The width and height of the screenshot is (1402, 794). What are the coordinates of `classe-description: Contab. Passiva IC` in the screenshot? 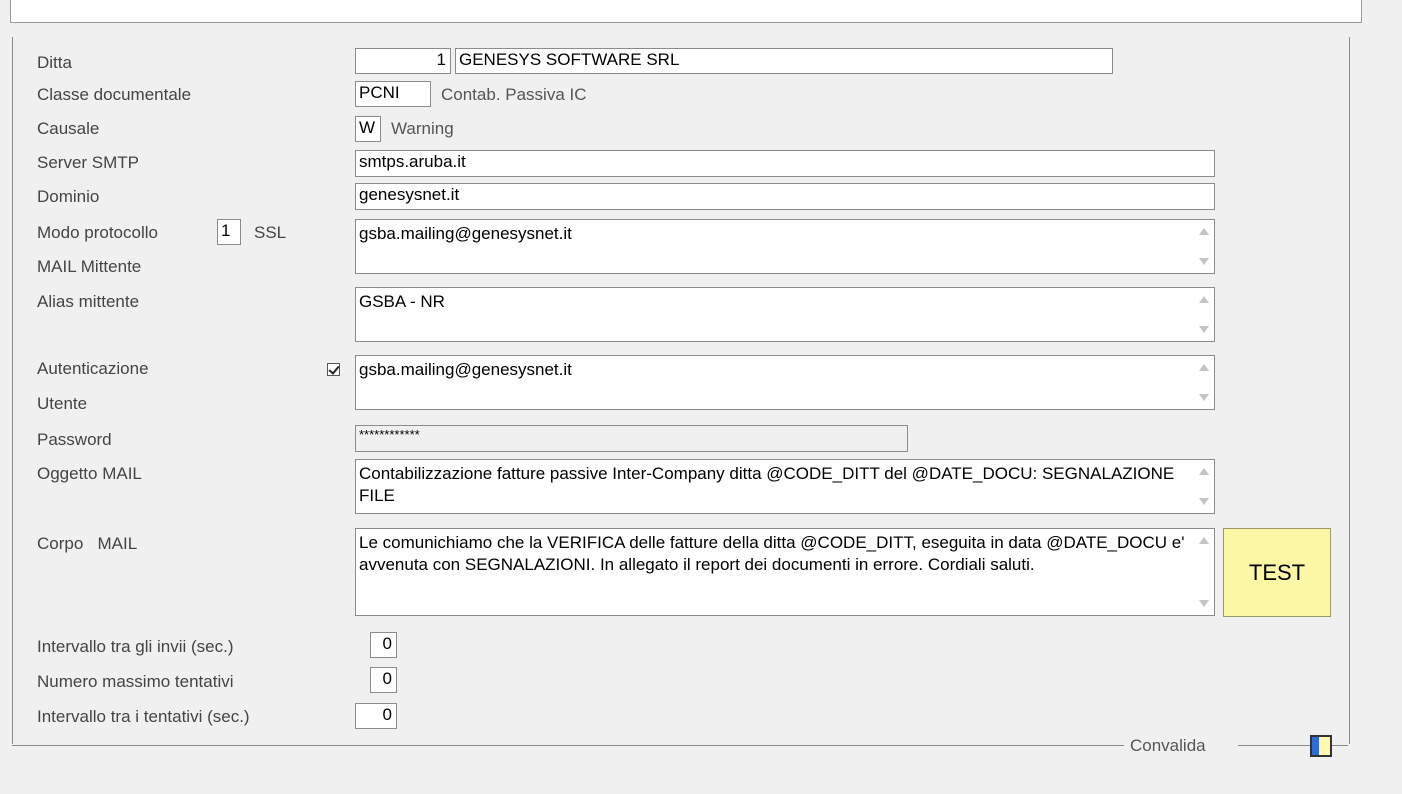 It's located at (514, 94).